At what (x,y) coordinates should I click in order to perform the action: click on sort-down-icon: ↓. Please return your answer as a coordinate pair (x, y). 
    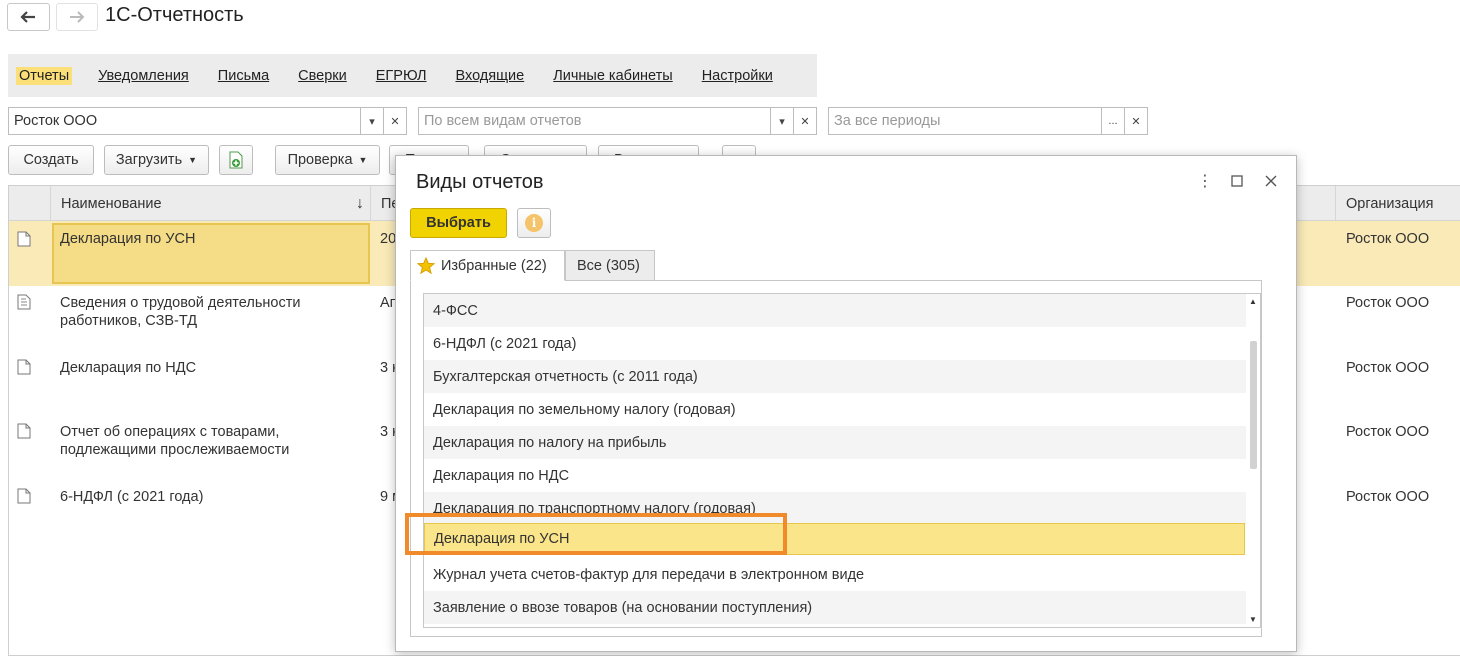
    Looking at the image, I should click on (360, 203).